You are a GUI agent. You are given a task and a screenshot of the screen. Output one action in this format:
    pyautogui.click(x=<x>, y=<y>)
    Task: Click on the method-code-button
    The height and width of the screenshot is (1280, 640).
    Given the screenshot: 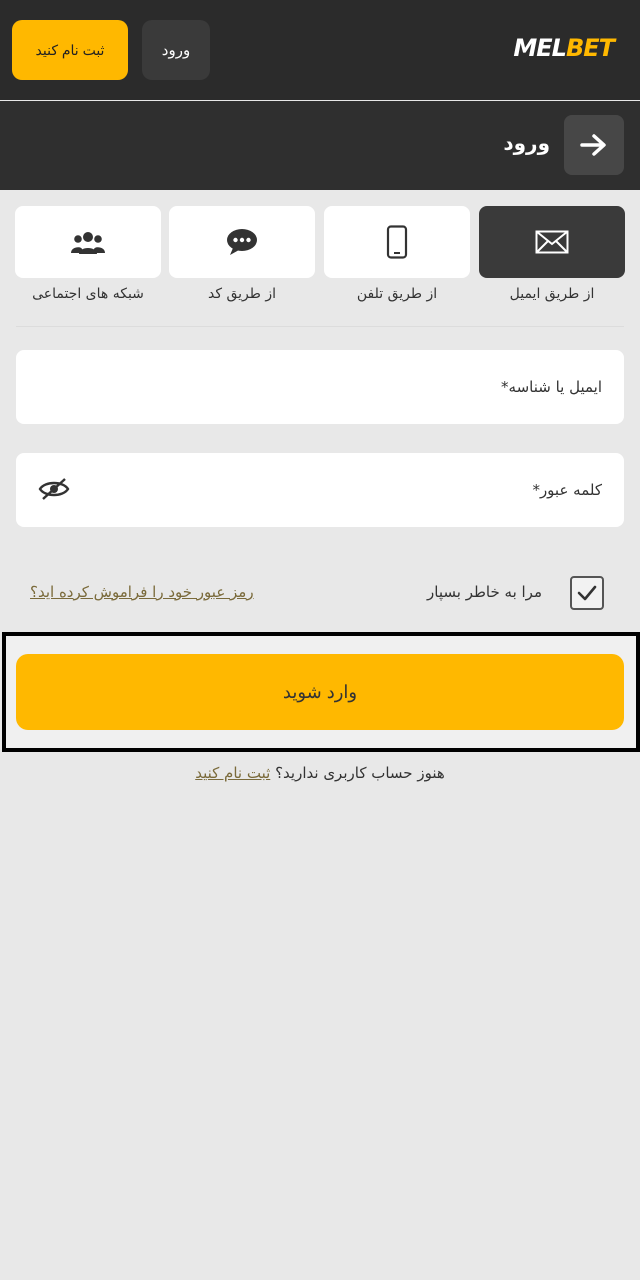 What is the action you would take?
    pyautogui.click(x=242, y=242)
    